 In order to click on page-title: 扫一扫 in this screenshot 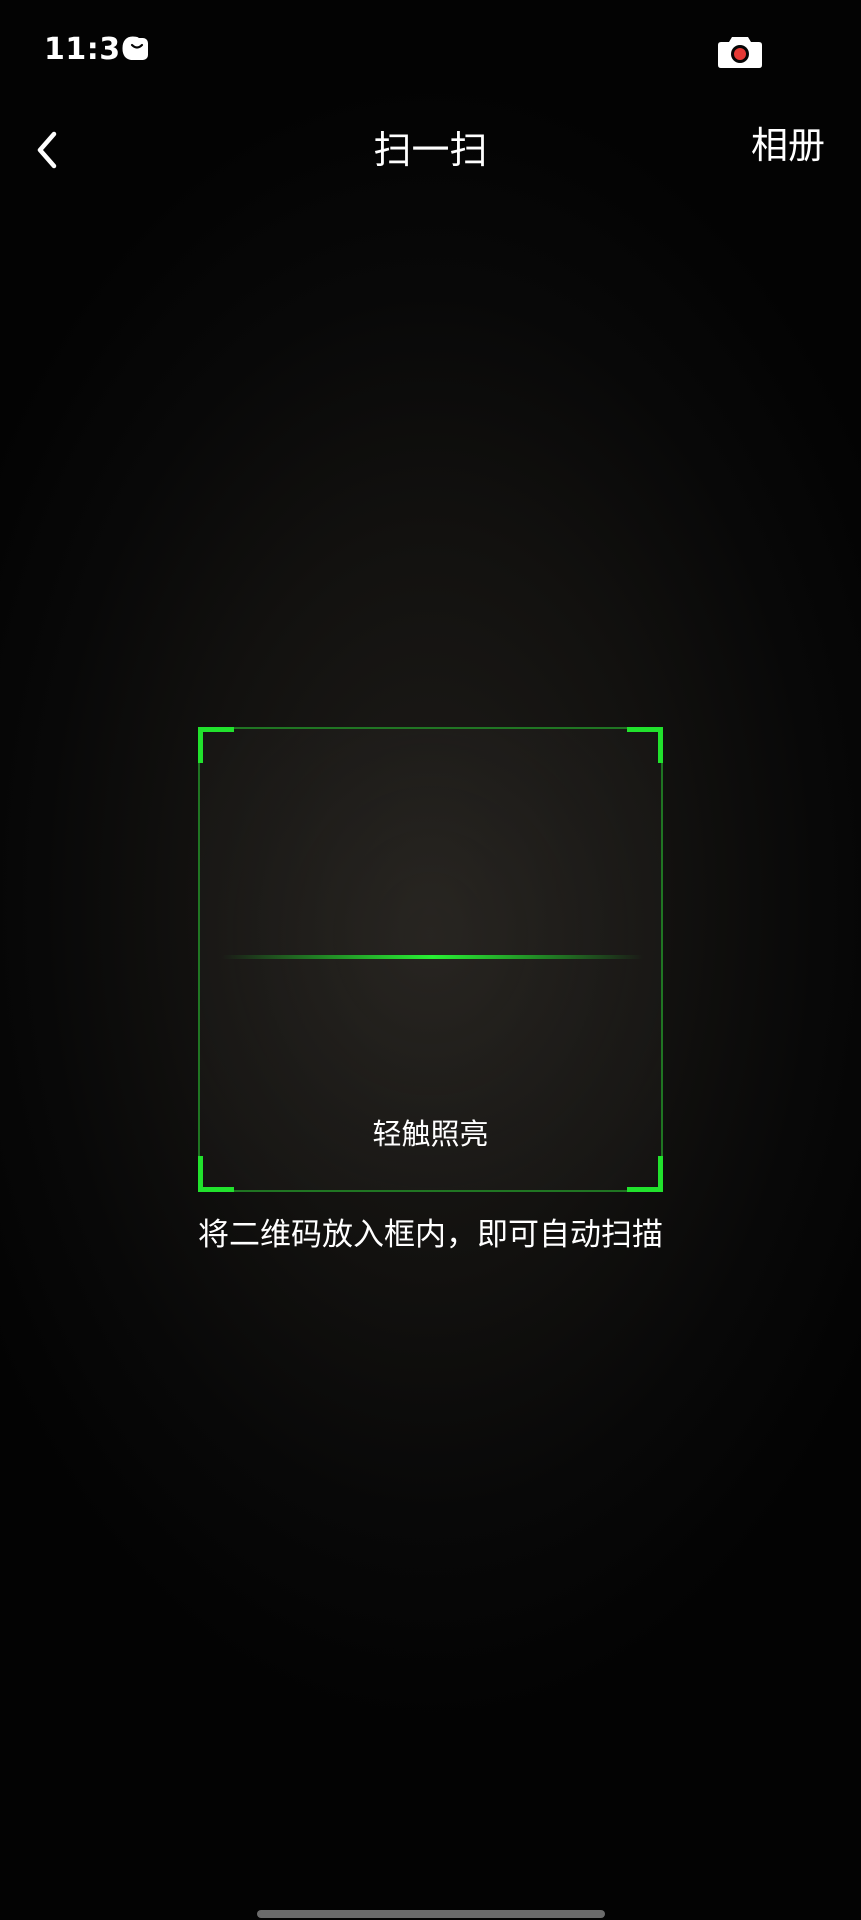, I will do `click(430, 150)`.